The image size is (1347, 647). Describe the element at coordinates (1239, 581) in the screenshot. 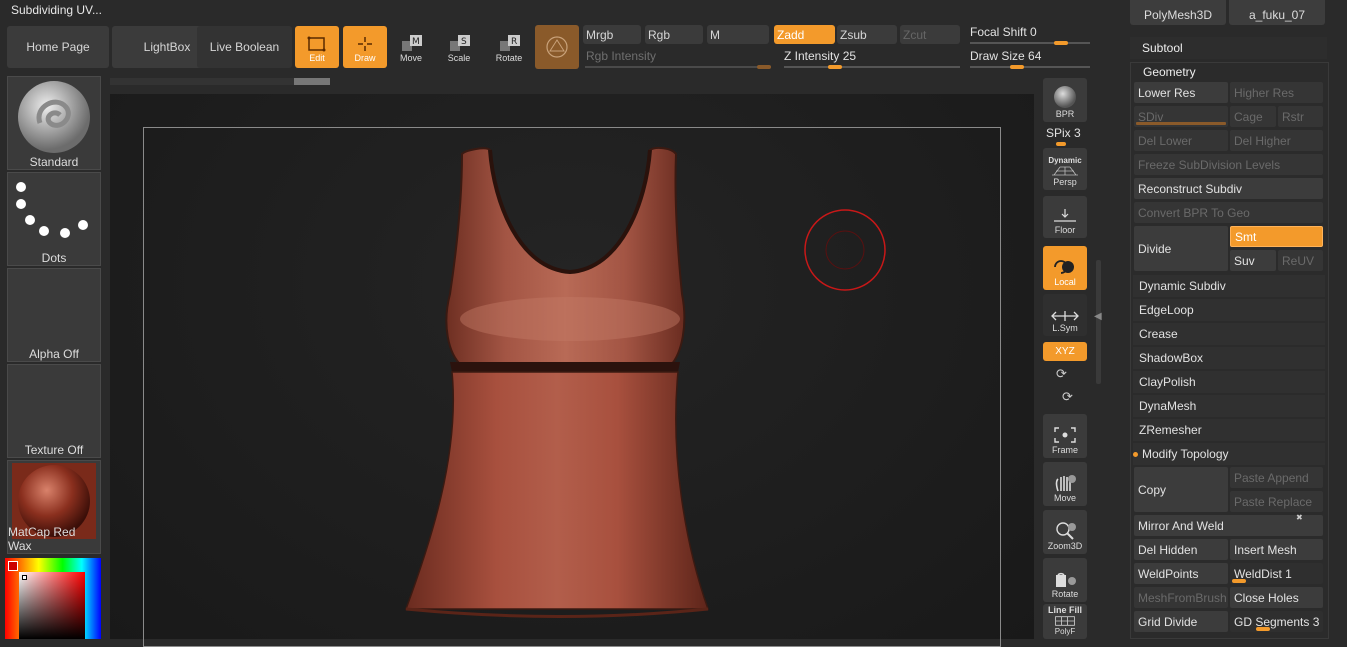

I see `welddist-knob` at that location.